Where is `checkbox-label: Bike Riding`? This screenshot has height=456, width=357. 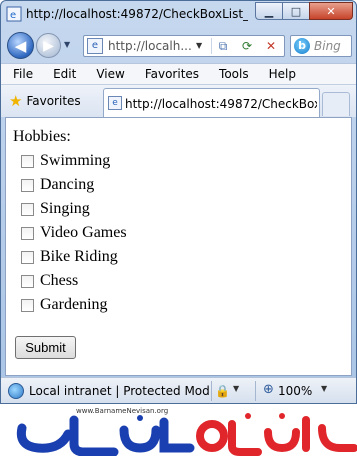 checkbox-label: Bike Riding is located at coordinates (79, 256).